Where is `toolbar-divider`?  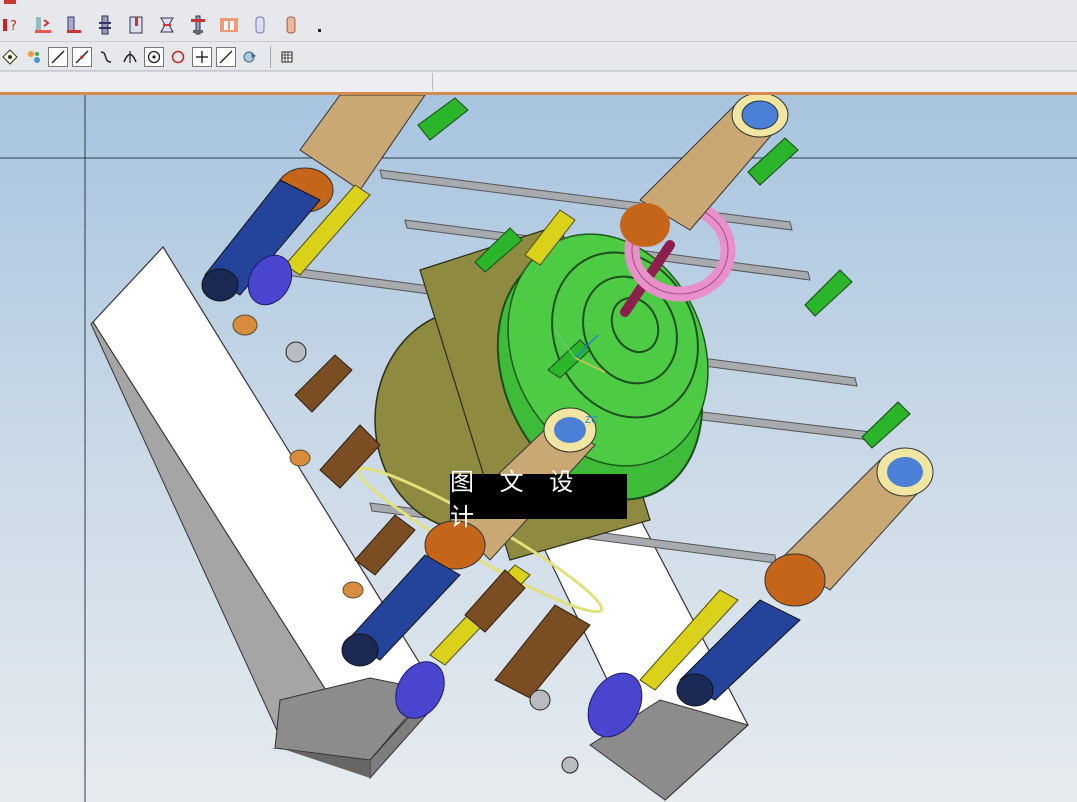 toolbar-divider is located at coordinates (538, 41).